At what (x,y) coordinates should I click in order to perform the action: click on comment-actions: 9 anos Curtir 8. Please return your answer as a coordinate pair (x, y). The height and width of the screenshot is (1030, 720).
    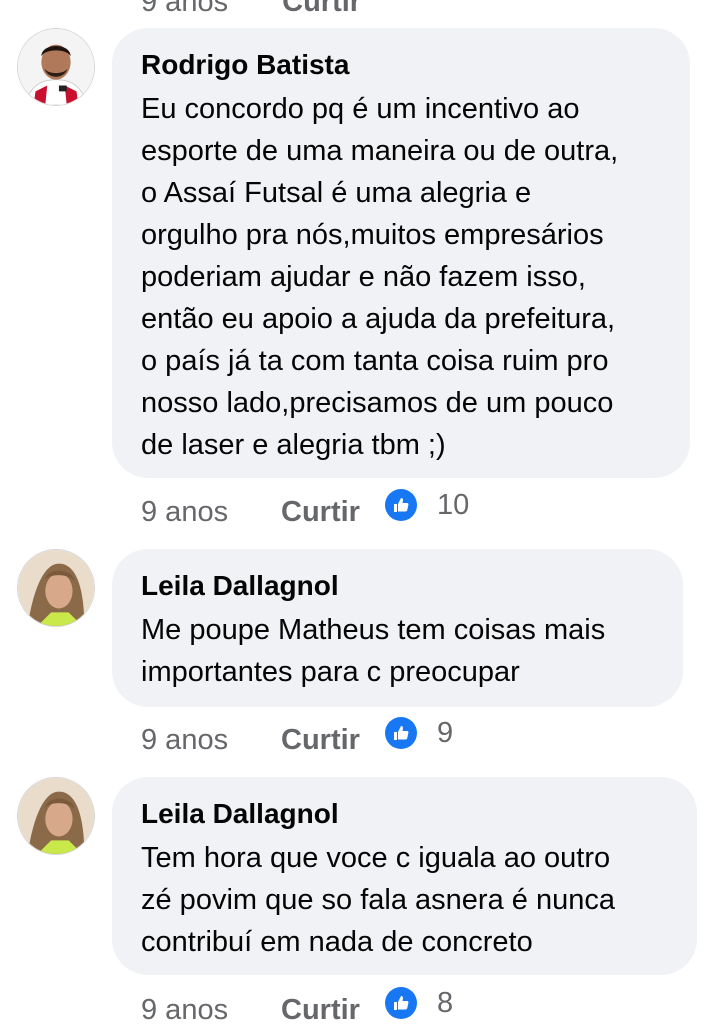
    Looking at the image, I should click on (297, 1008).